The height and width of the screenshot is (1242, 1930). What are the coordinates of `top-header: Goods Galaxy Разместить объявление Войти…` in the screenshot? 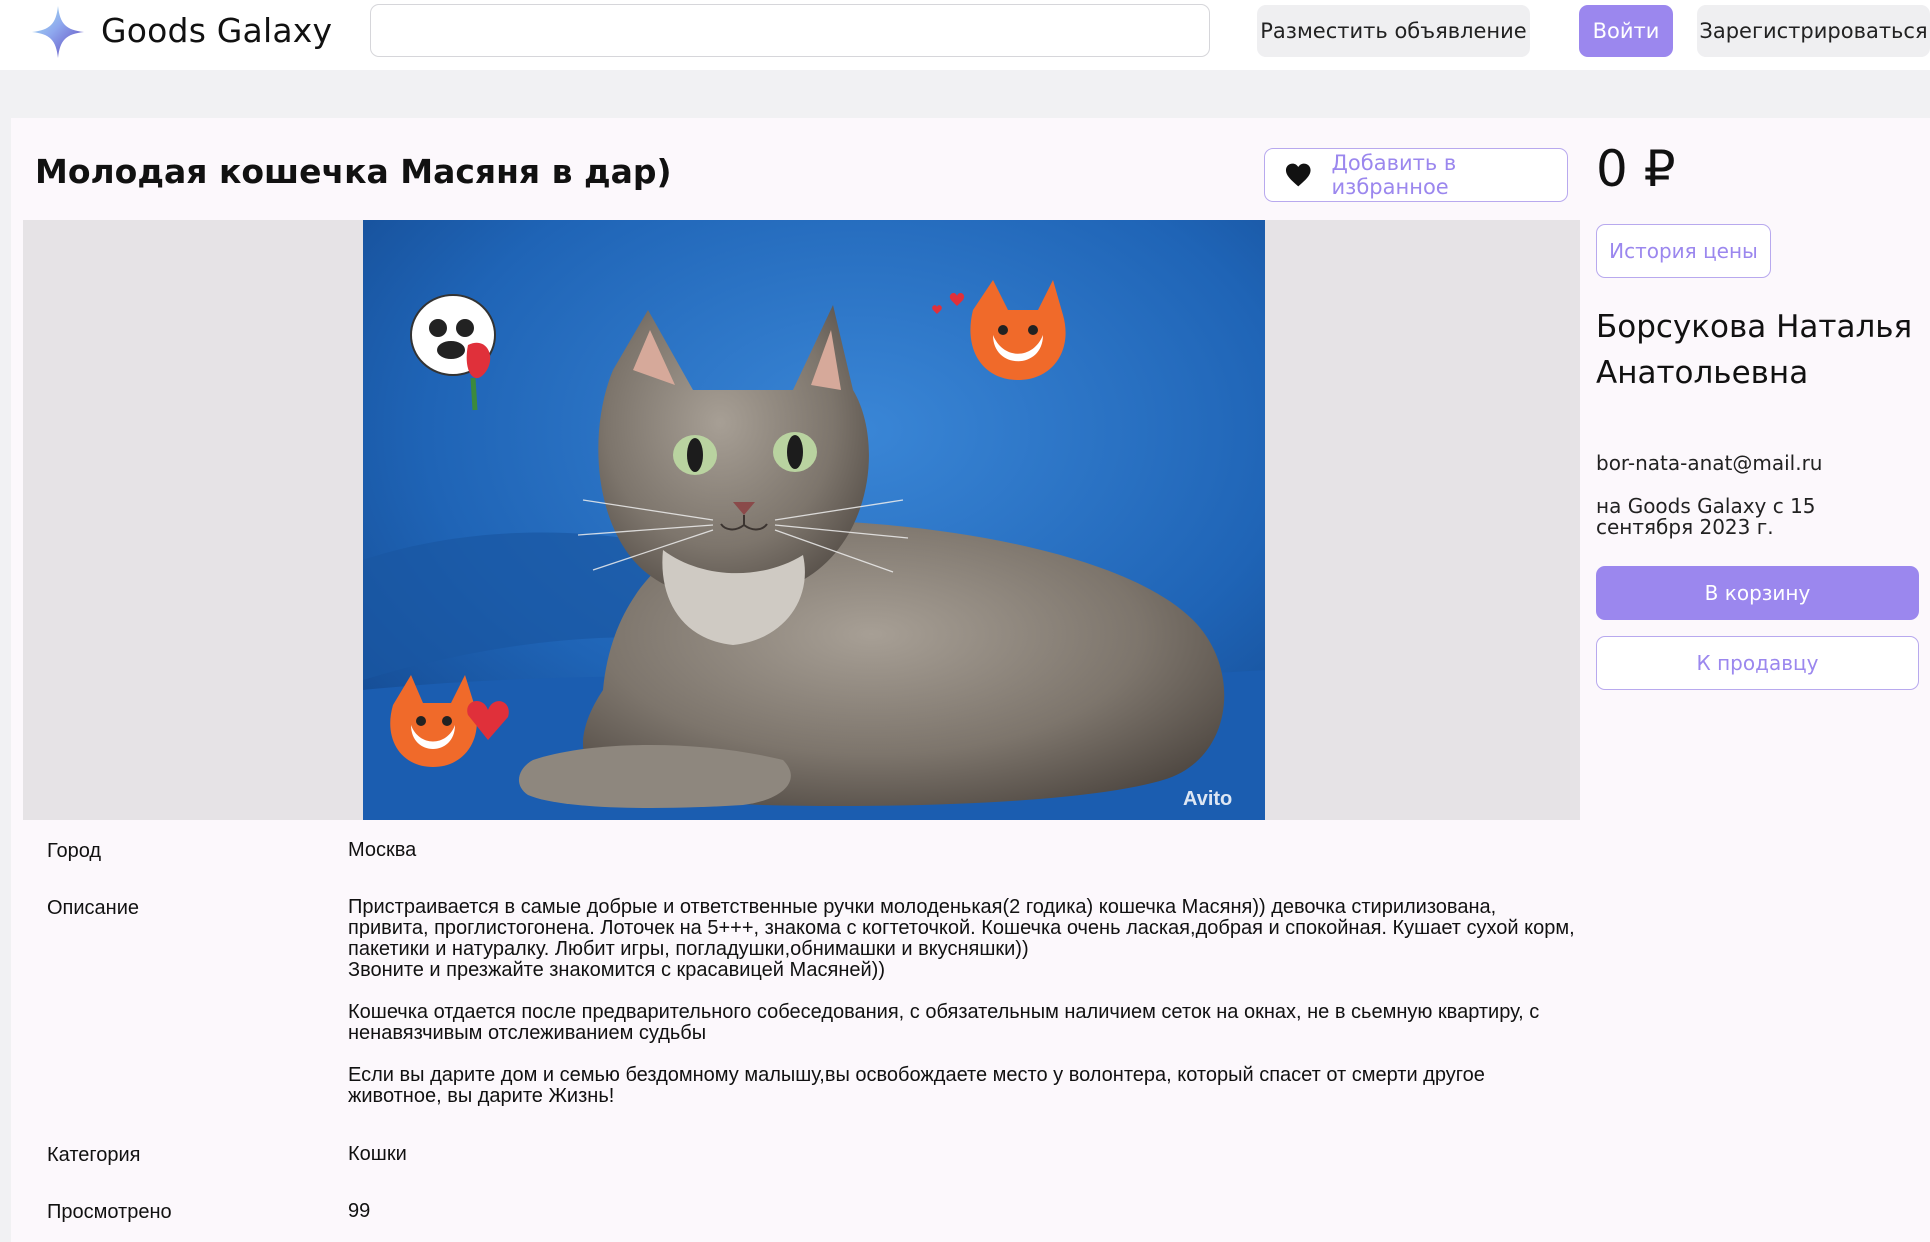 It's located at (965, 35).